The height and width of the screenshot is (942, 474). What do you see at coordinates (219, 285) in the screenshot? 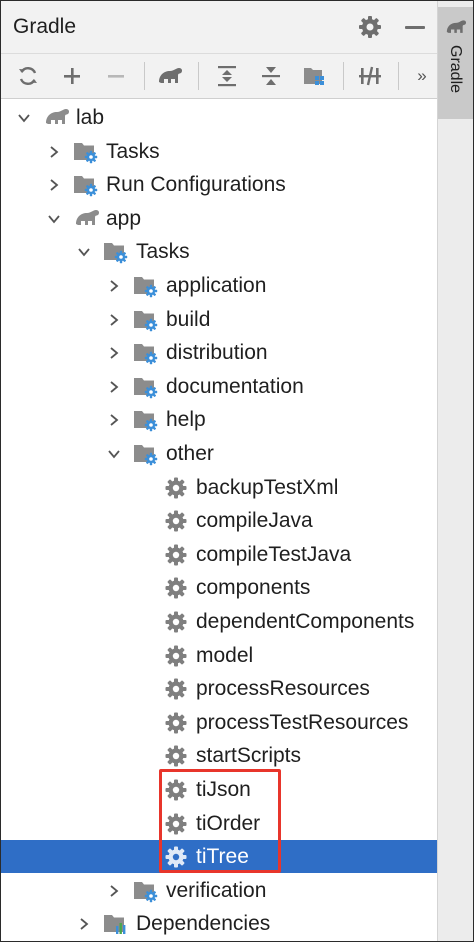
I see `tree-row: application` at bounding box center [219, 285].